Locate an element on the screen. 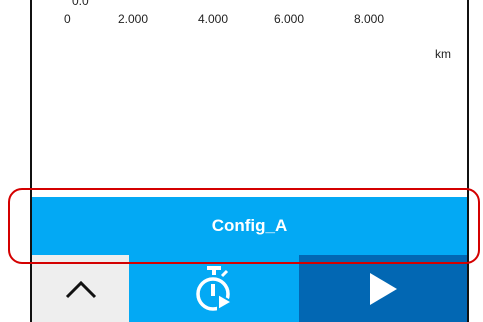 Image resolution: width=483 pixels, height=322 pixels. x-tick-label: 4.000 is located at coordinates (213, 19).